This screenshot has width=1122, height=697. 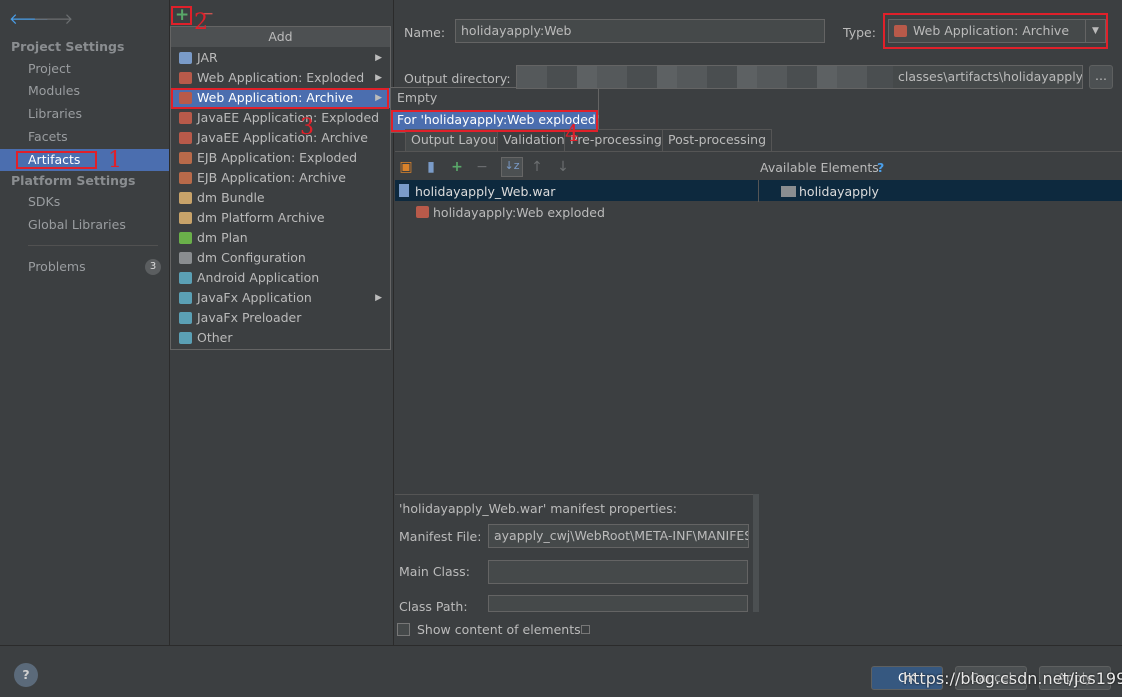 What do you see at coordinates (640, 31) in the screenshot?
I see `name-field: holidayapply:Web` at bounding box center [640, 31].